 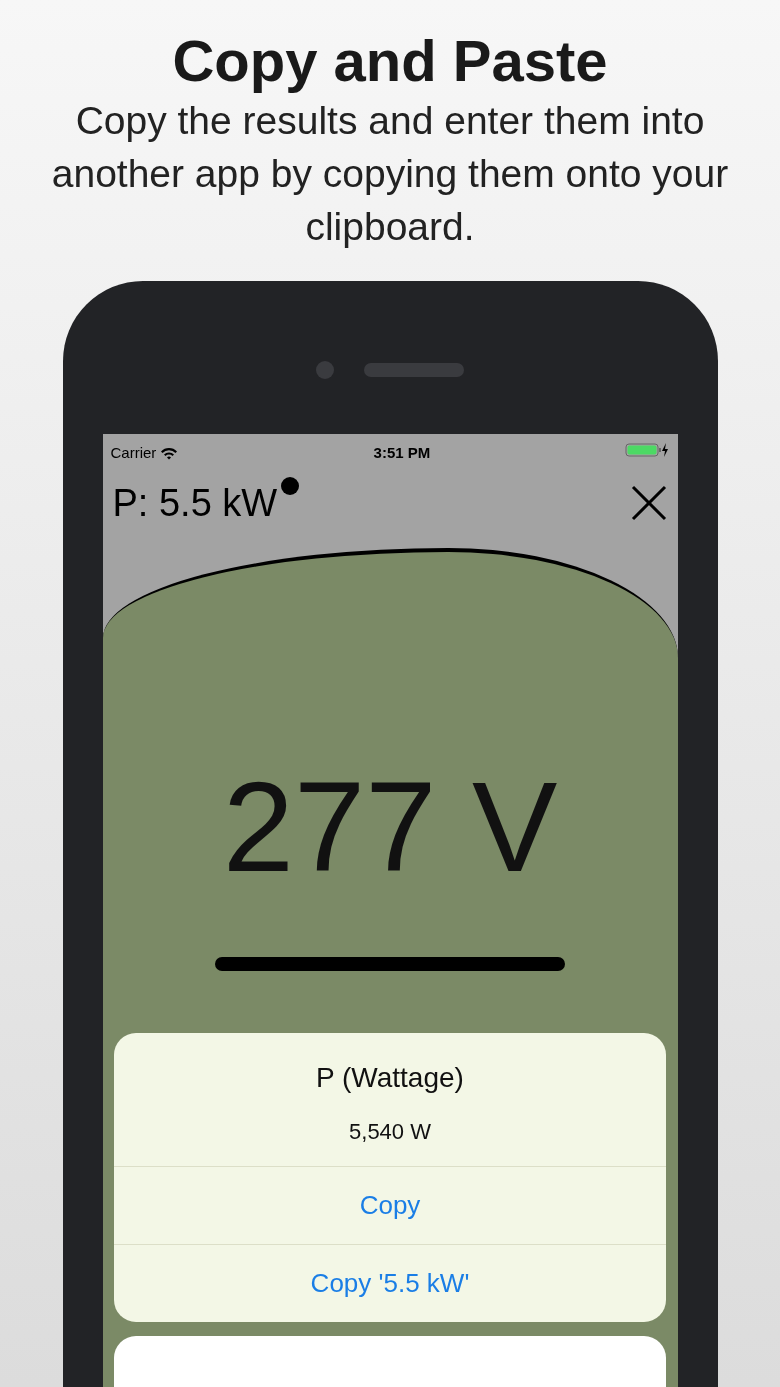 I want to click on sheet-message: 5,540 W, so click(x=390, y=1132).